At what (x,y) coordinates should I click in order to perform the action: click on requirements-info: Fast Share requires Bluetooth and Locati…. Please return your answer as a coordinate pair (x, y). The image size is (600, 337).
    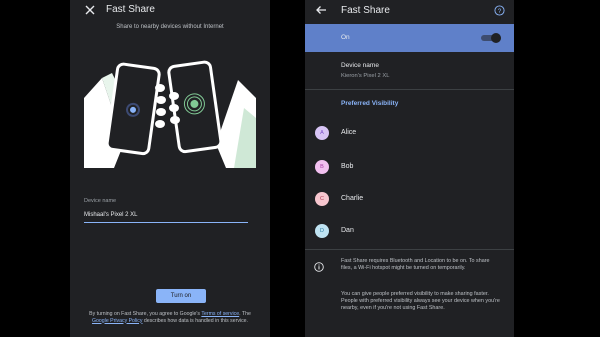
    Looking at the image, I should click on (415, 264).